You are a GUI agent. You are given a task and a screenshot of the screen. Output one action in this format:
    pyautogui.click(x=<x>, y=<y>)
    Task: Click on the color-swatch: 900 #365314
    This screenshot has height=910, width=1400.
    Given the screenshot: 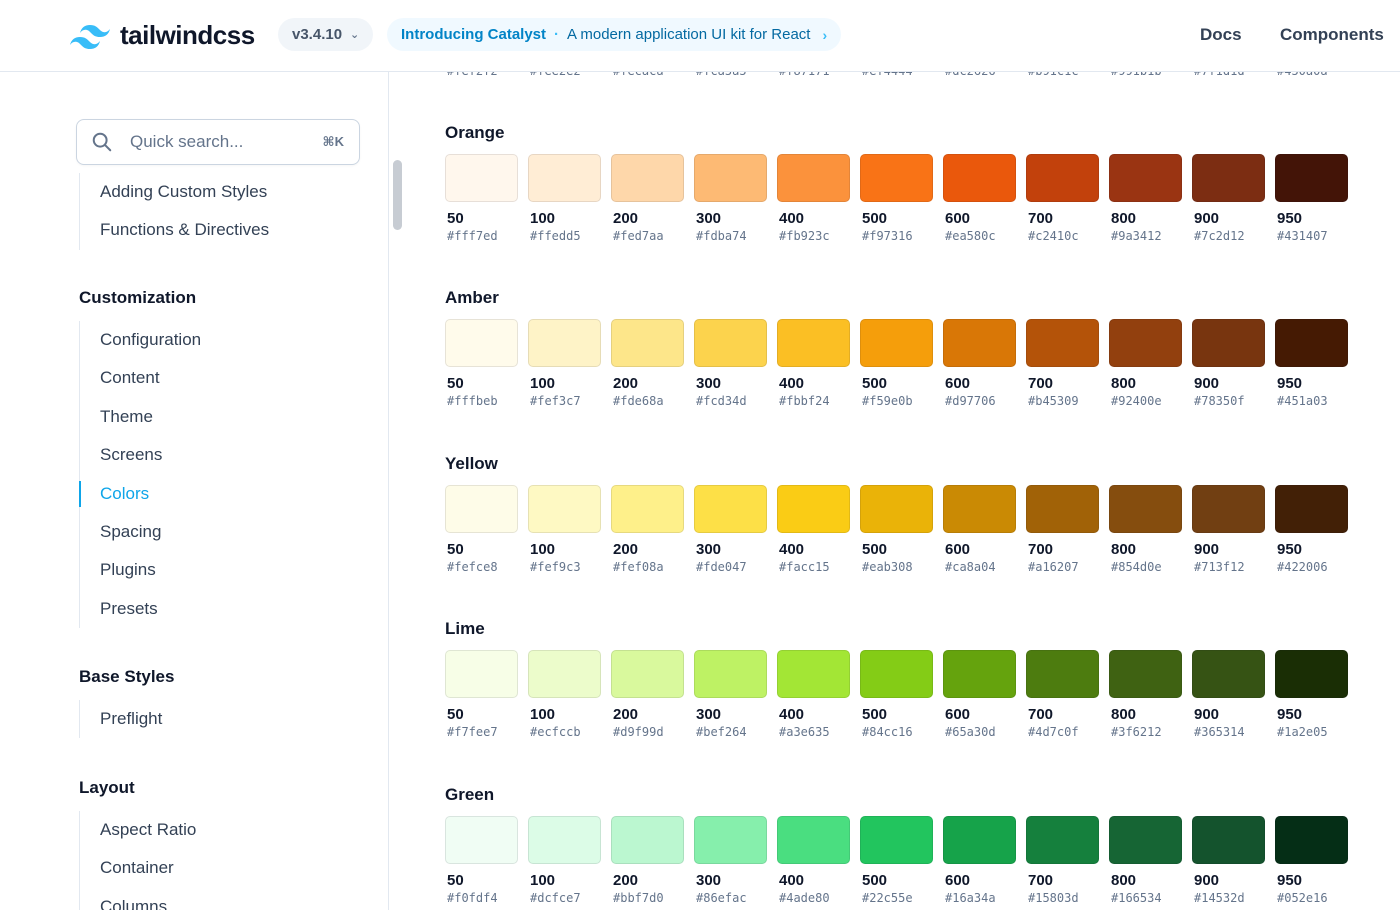 What is the action you would take?
    pyautogui.click(x=1233, y=694)
    